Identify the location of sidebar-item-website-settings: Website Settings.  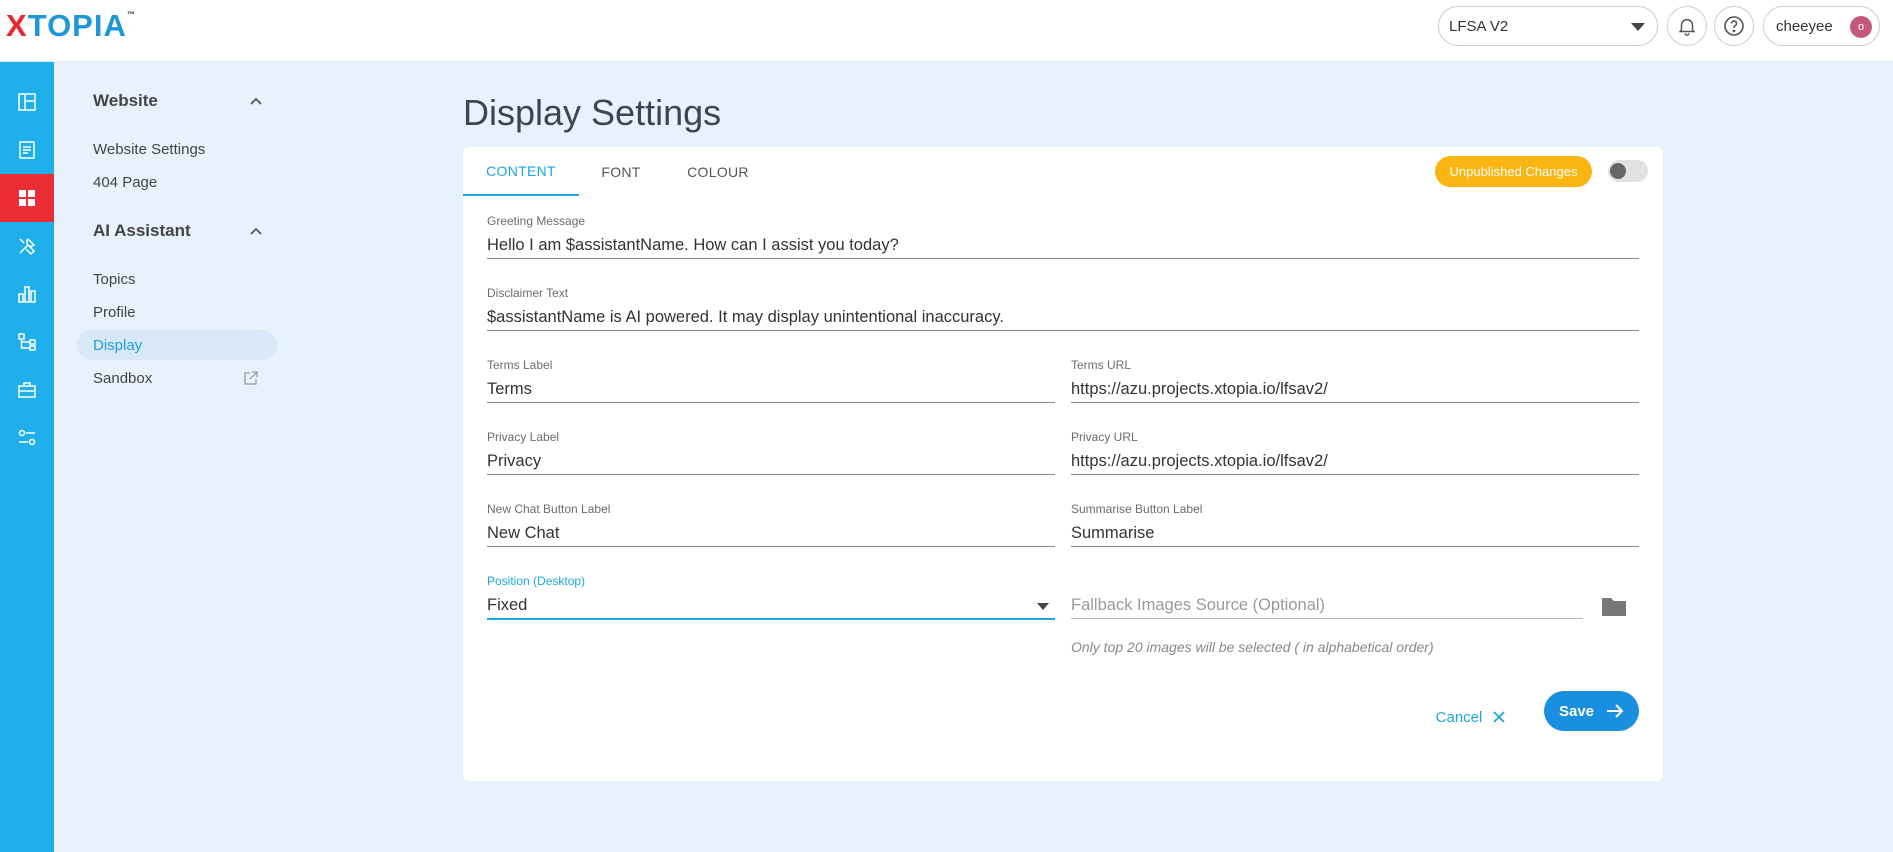
(183, 149).